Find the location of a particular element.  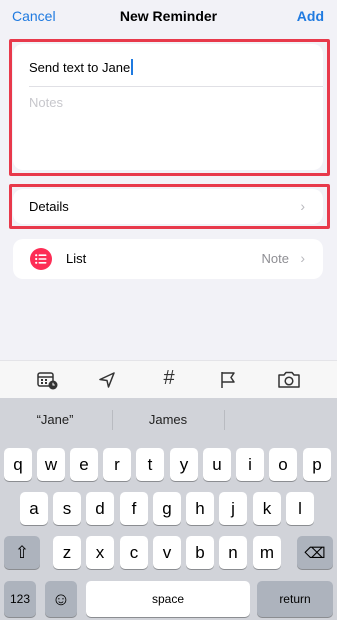

key-g: g is located at coordinates (167, 508).